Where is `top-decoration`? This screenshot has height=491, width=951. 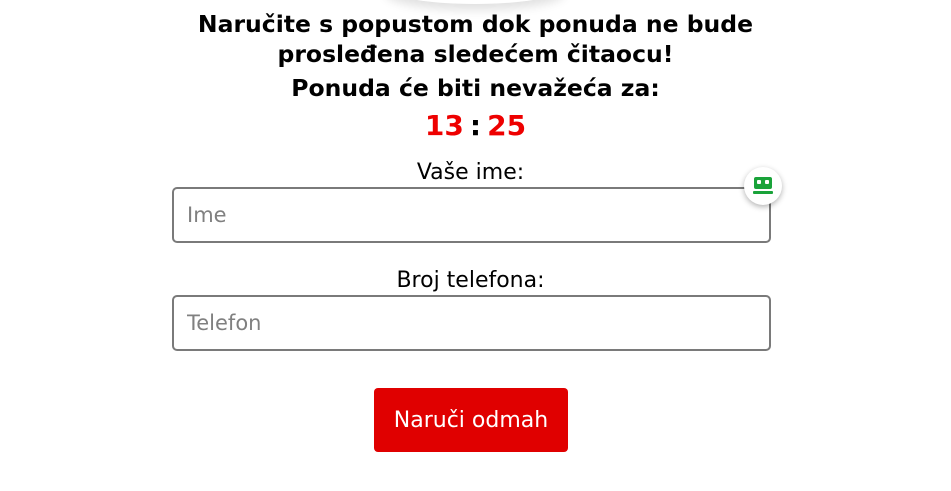
top-decoration is located at coordinates (475, 2).